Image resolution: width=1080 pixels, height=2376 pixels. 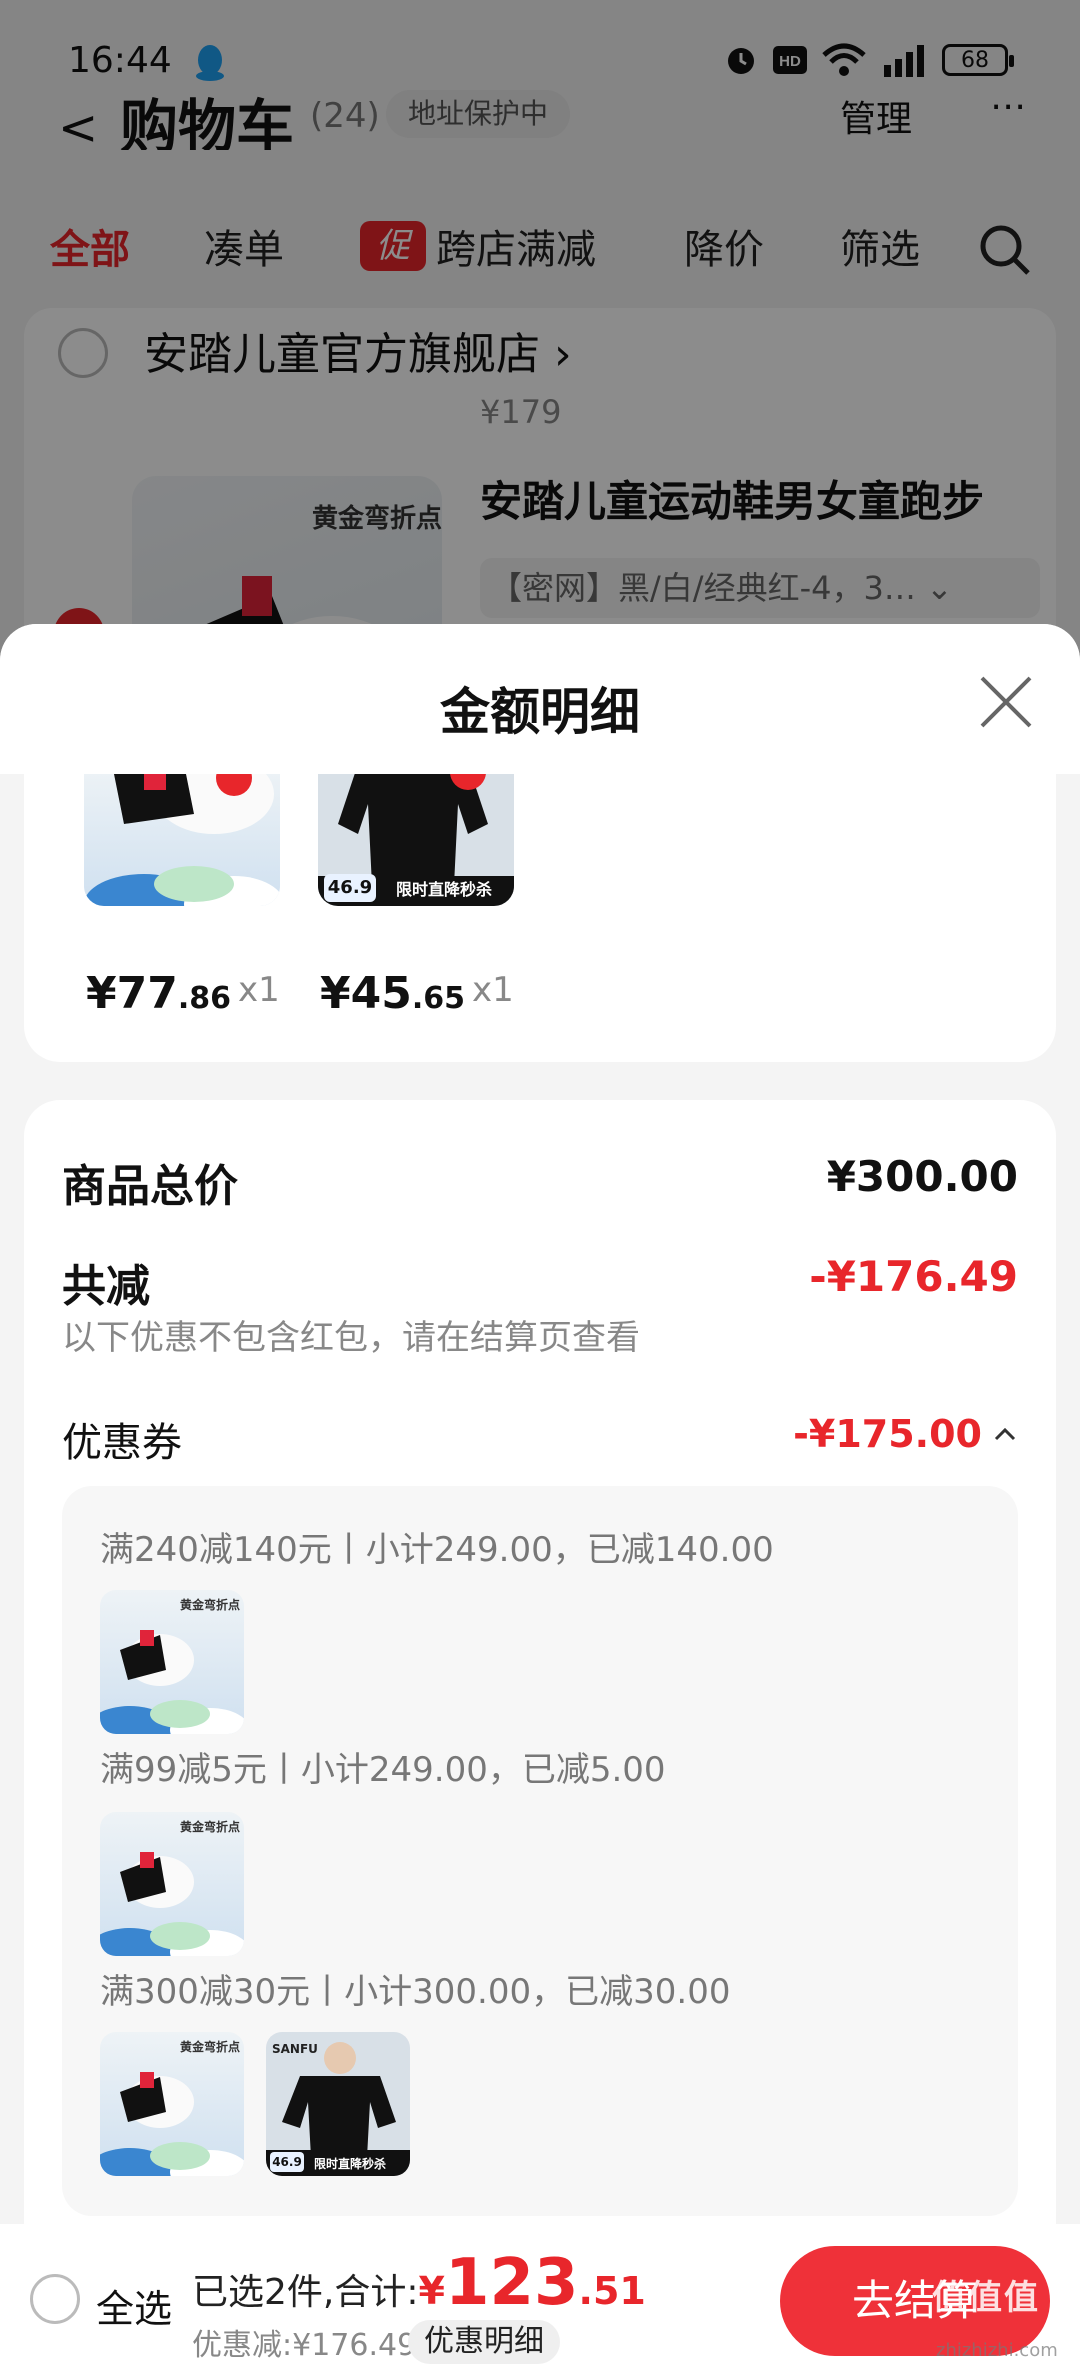 I want to click on watermark-logo: 值值值, so click(x=986, y=2298).